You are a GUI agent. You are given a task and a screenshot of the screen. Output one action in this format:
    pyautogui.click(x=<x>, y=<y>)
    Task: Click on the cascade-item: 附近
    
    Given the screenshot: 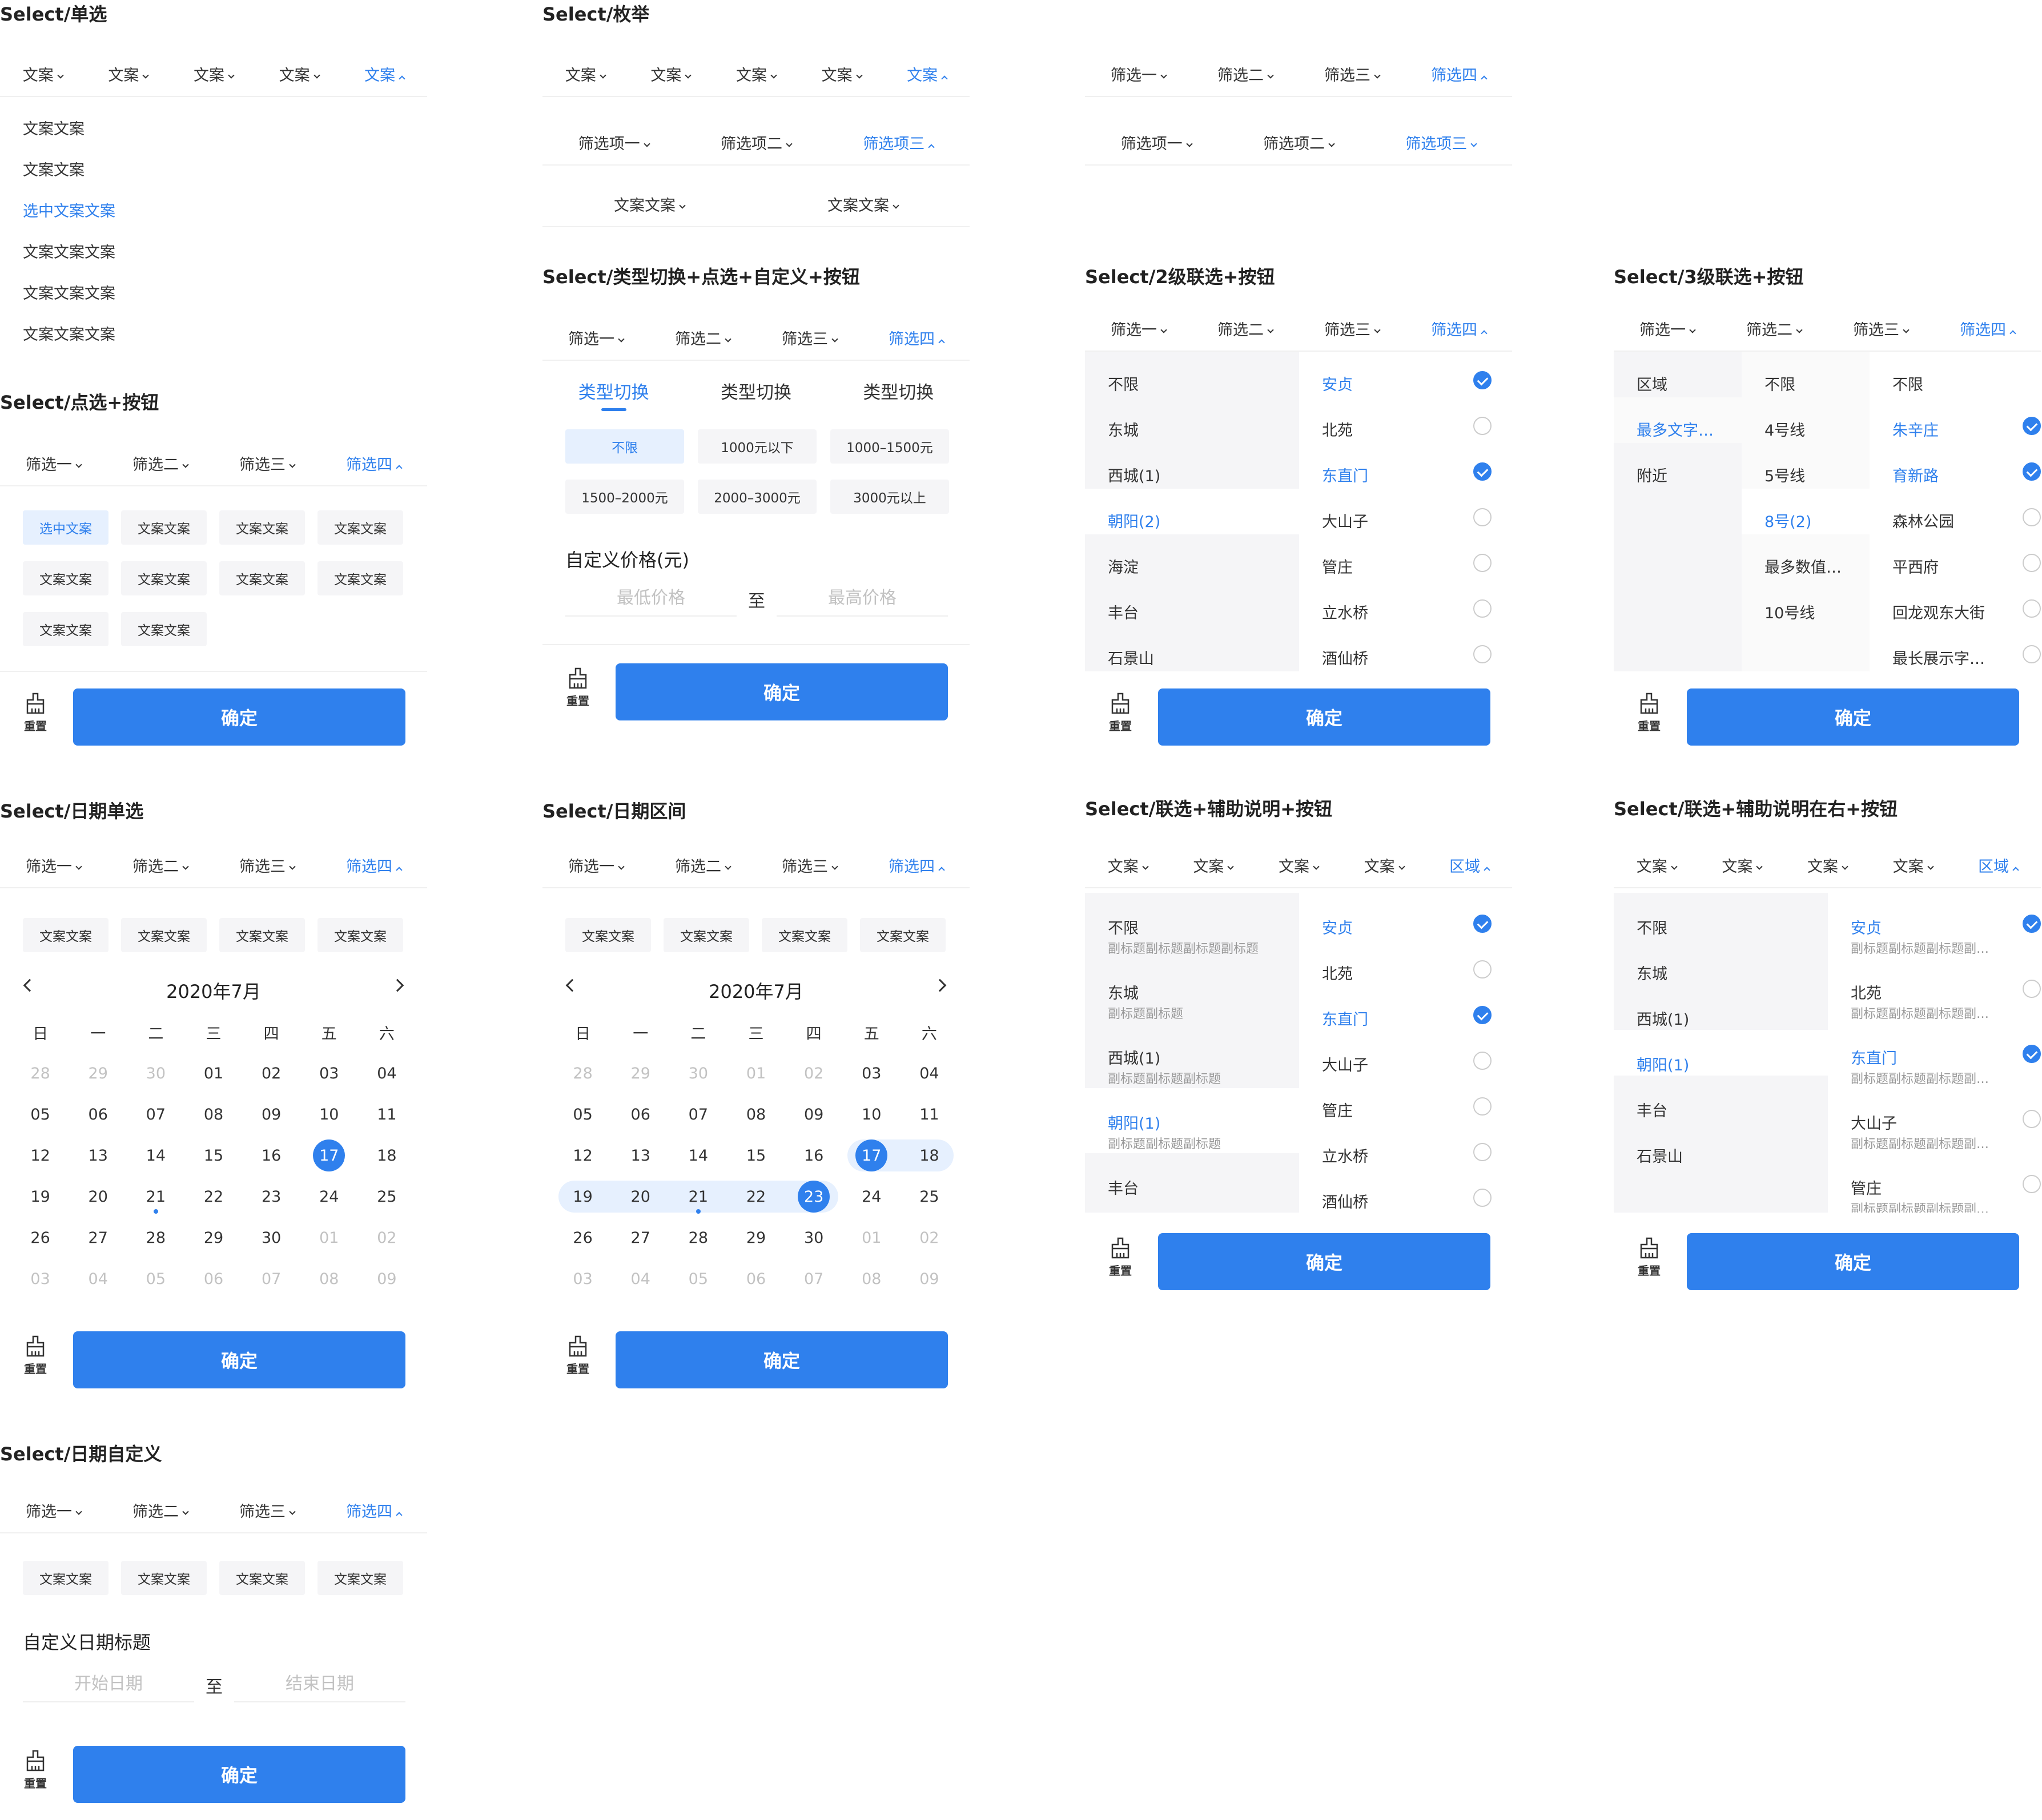 What is the action you would take?
    pyautogui.click(x=1678, y=466)
    